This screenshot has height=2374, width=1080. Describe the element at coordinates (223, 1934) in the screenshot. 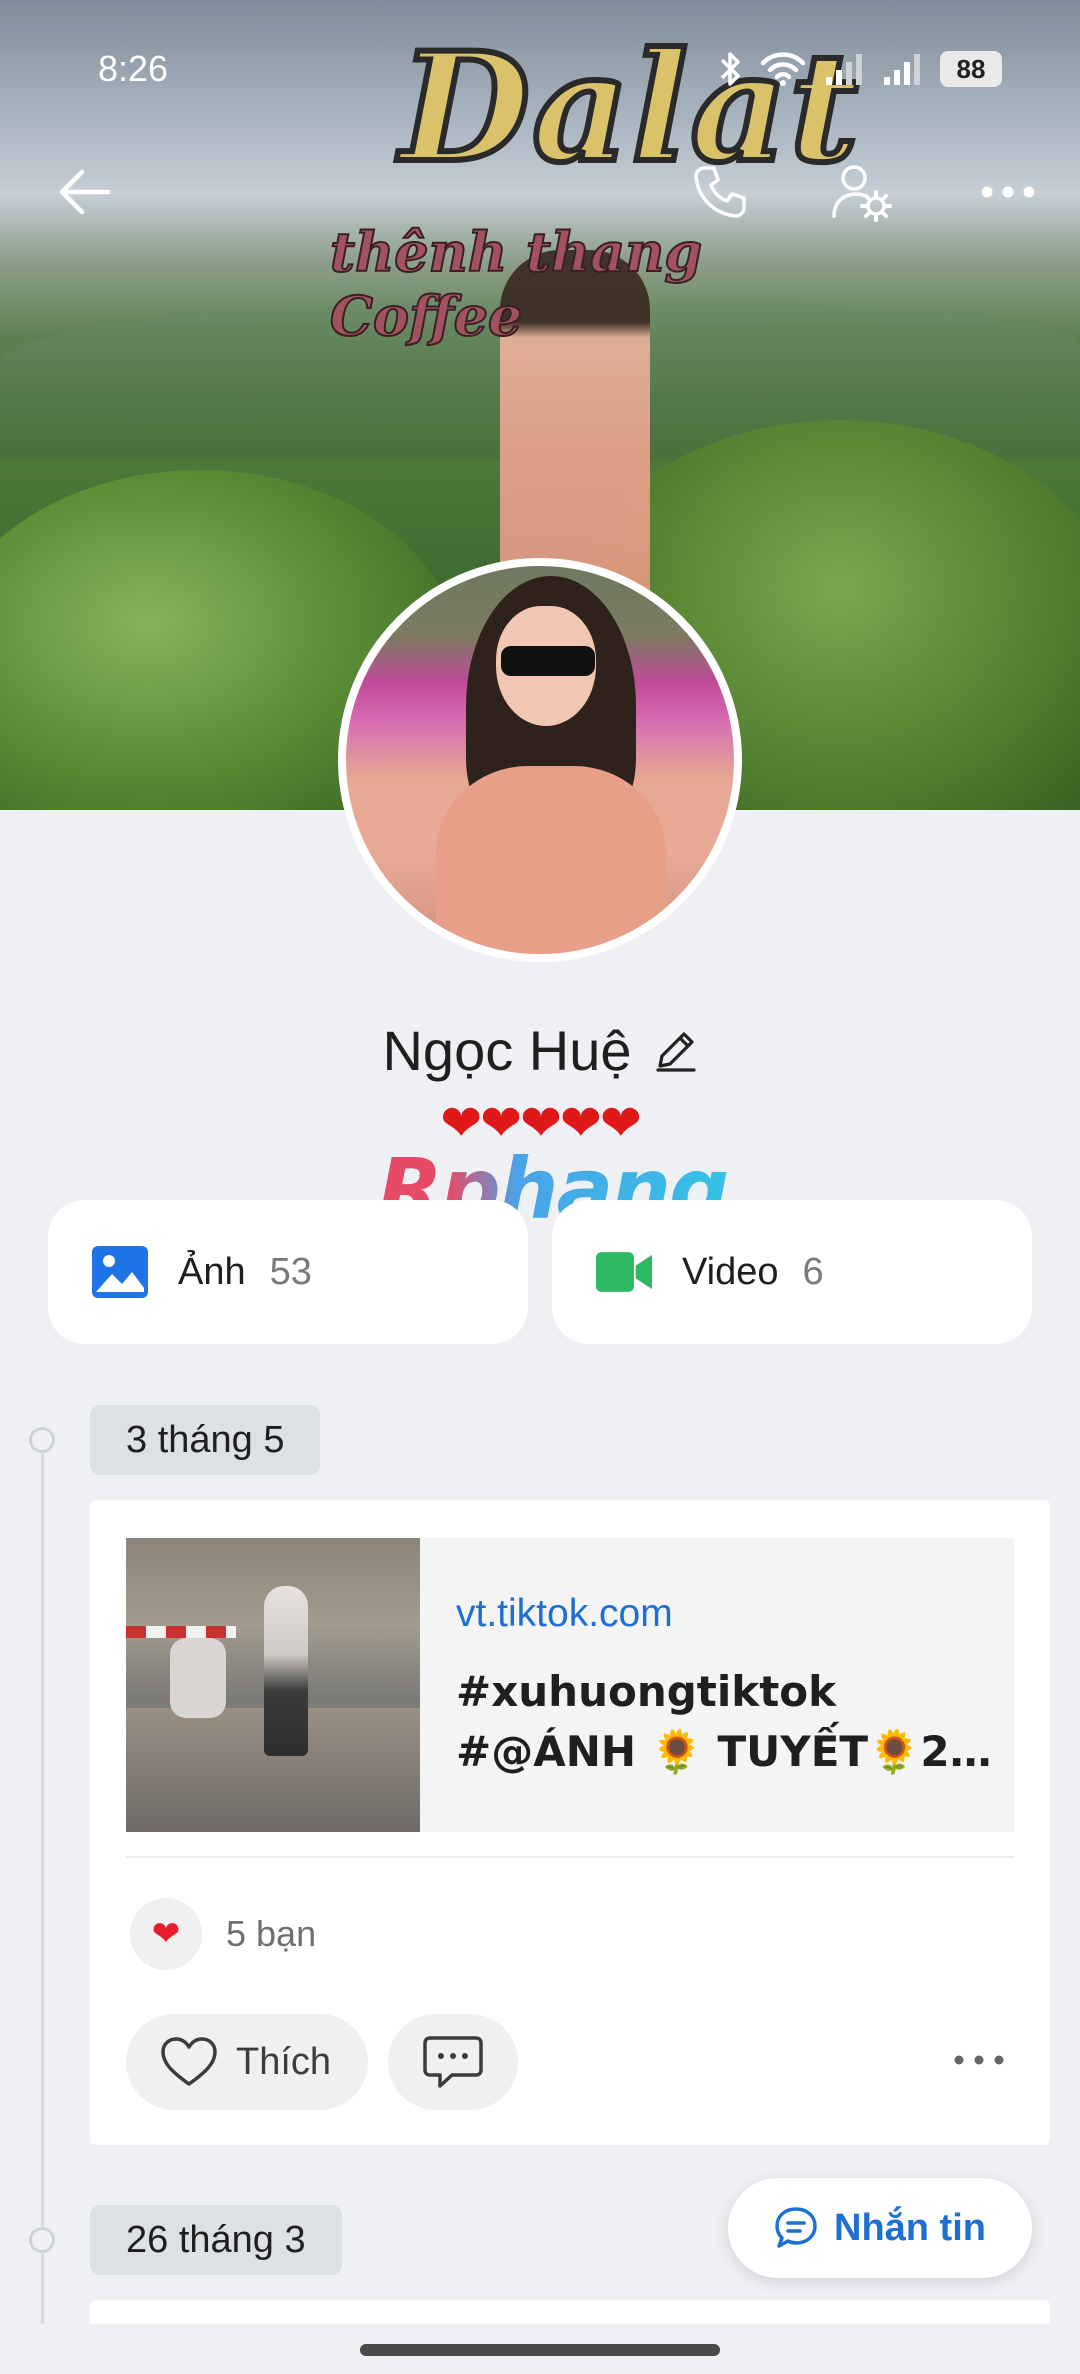

I see `reaction-summary: ❤ 5 bạn` at that location.